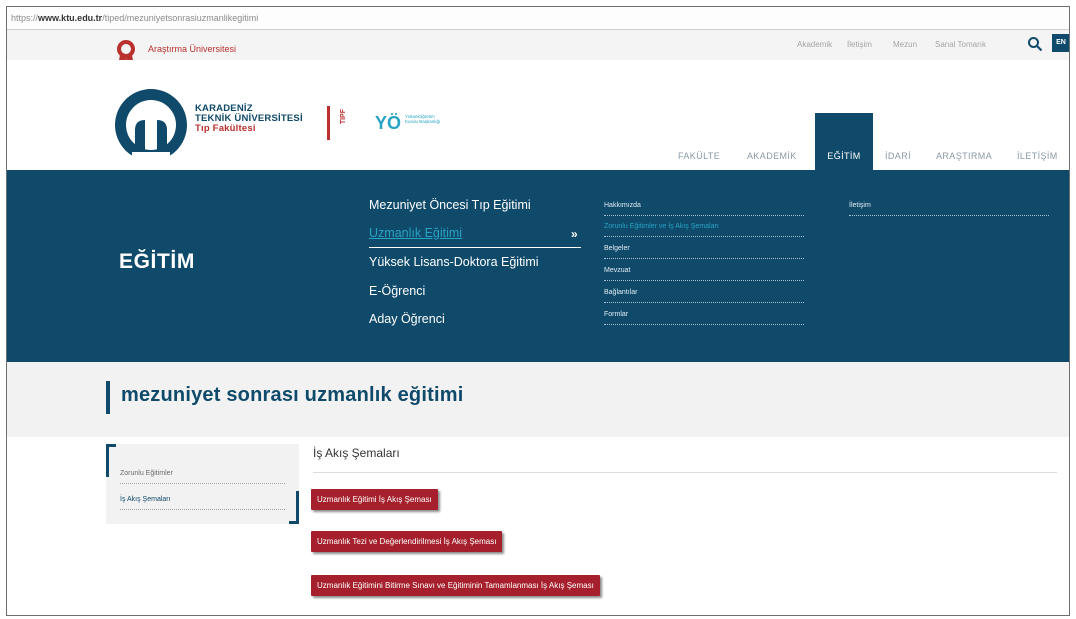 The height and width of the screenshot is (619, 1076). What do you see at coordinates (397, 291) in the screenshot?
I see `mega-item-e-ogrenci: E-Öğrenci` at bounding box center [397, 291].